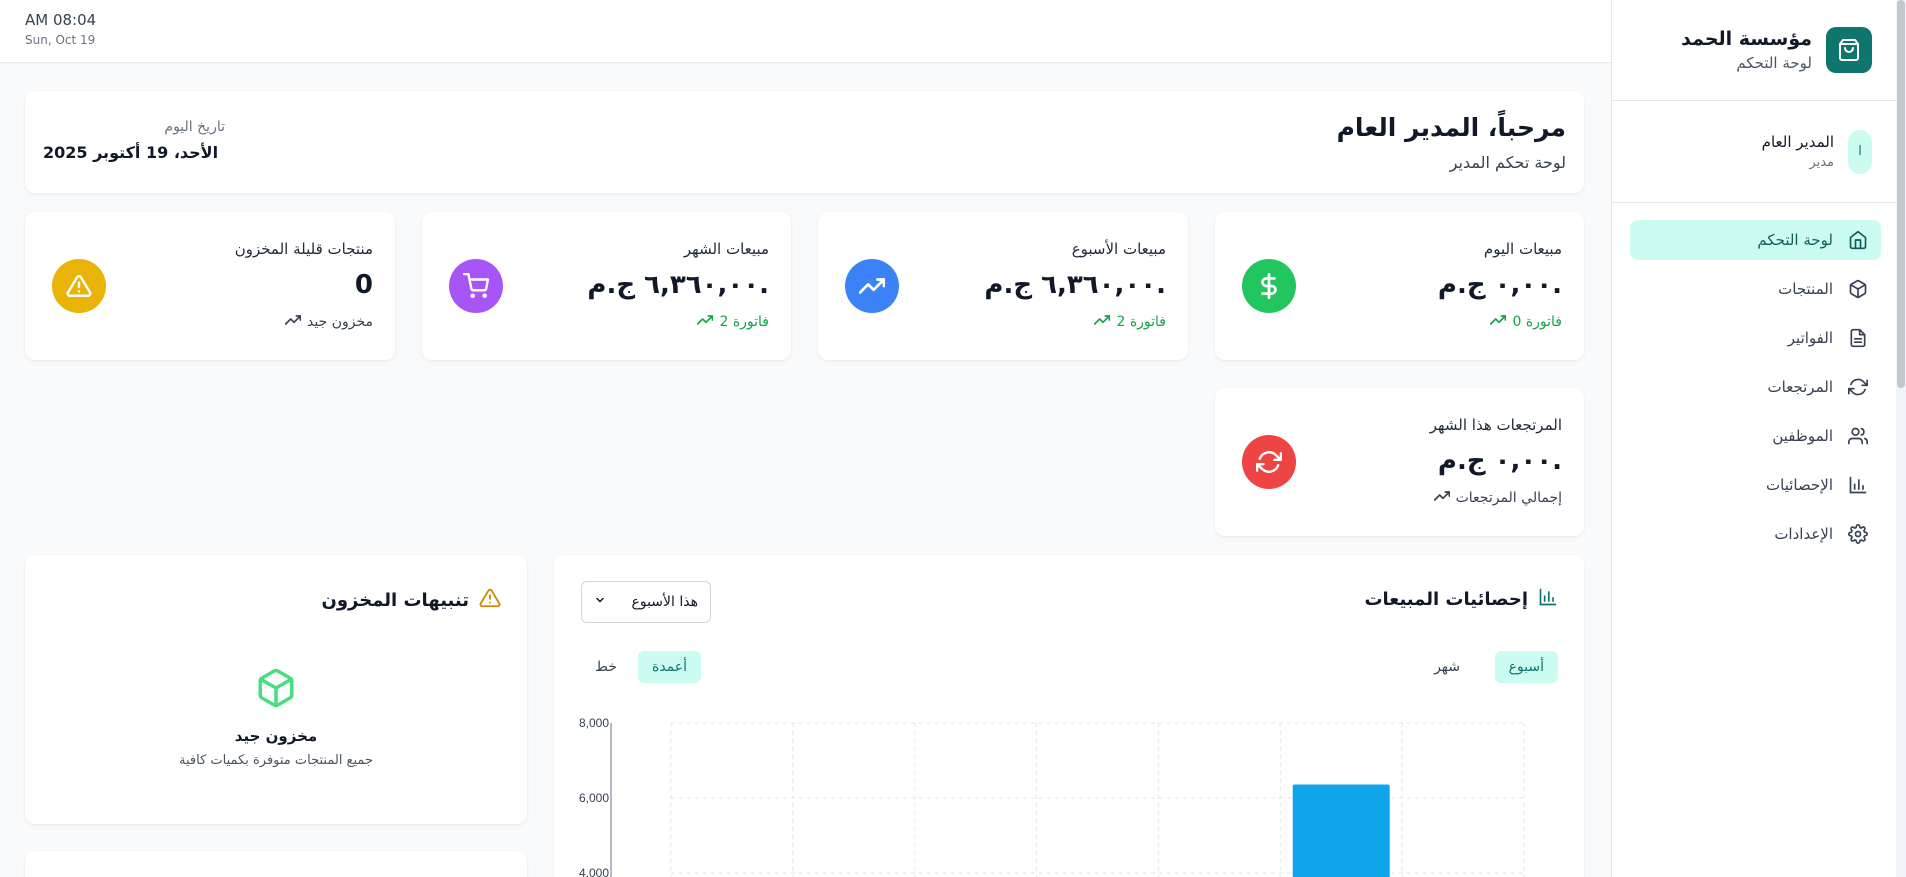 Image resolution: width=1906 pixels, height=877 pixels. I want to click on shopping-bag-icon, so click(1849, 50).